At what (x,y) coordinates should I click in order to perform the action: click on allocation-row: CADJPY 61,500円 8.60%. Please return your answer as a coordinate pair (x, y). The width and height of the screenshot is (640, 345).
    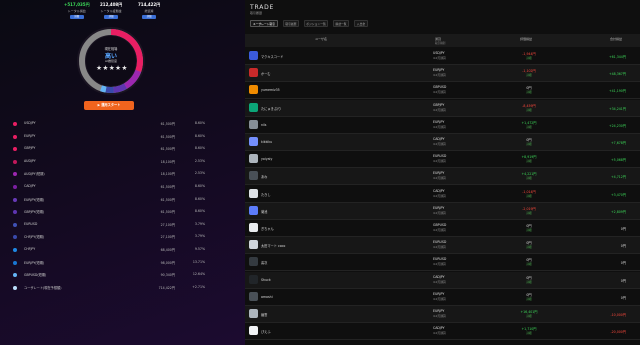
    Looking at the image, I should click on (122, 187).